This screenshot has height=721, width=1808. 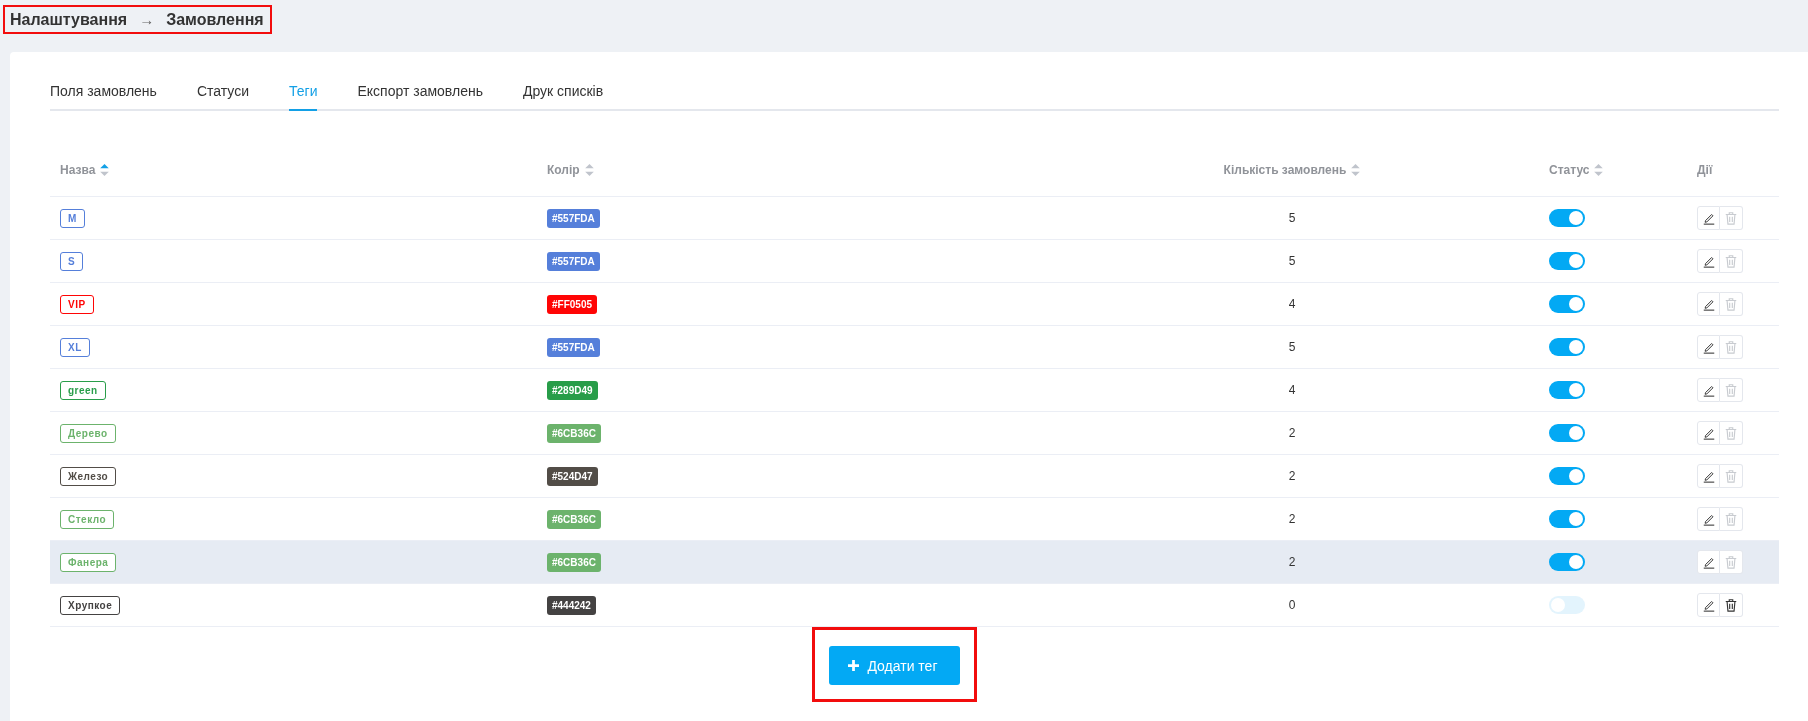 I want to click on tag-label: Хрупкое, so click(x=90, y=605).